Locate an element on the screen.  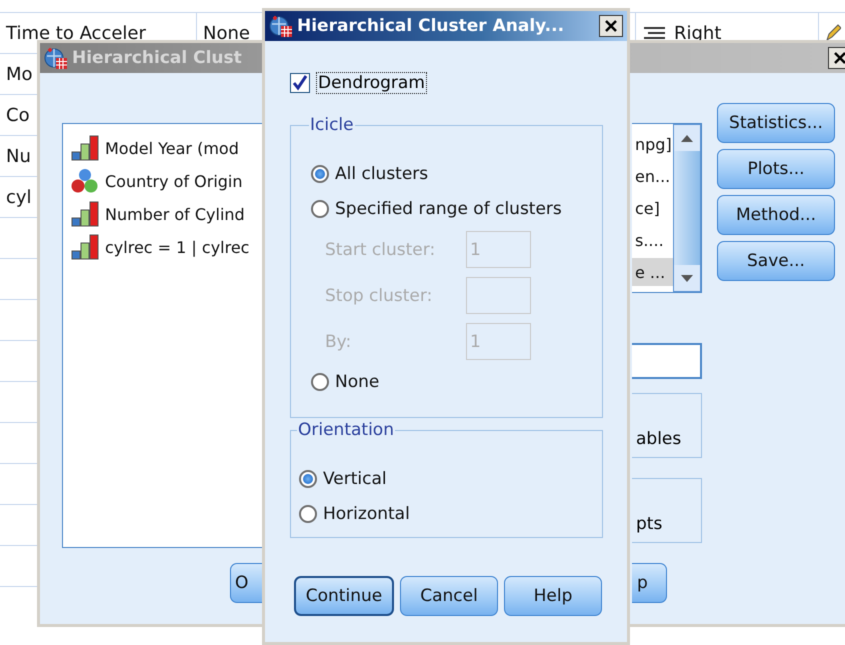
field-label: Start cluster: is located at coordinates (380, 250).